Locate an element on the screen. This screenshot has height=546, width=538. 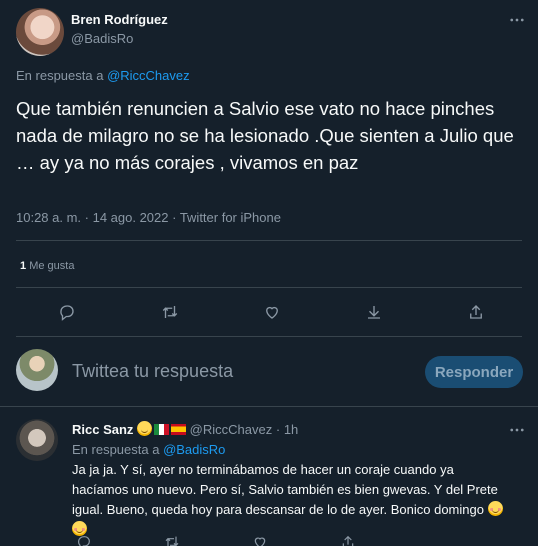
retweet-icon is located at coordinates (170, 312).